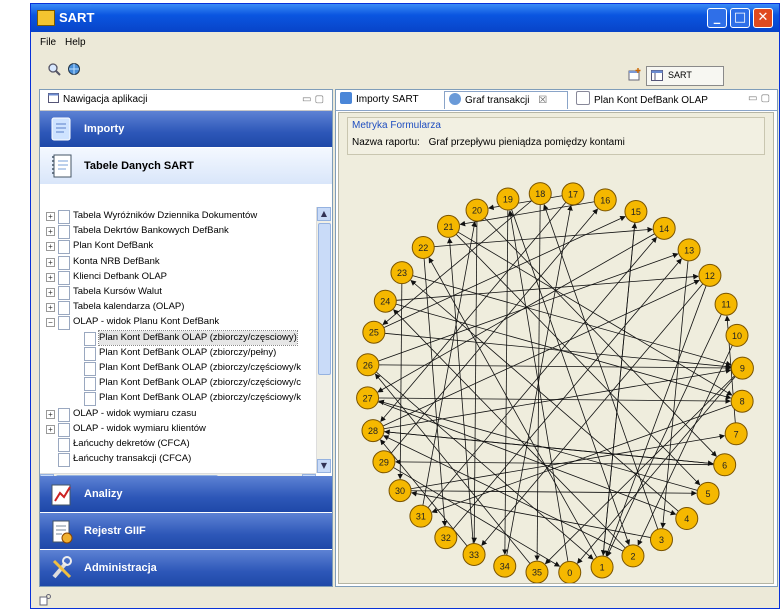  What do you see at coordinates (449, 226) in the screenshot?
I see `graph-node: 21` at bounding box center [449, 226].